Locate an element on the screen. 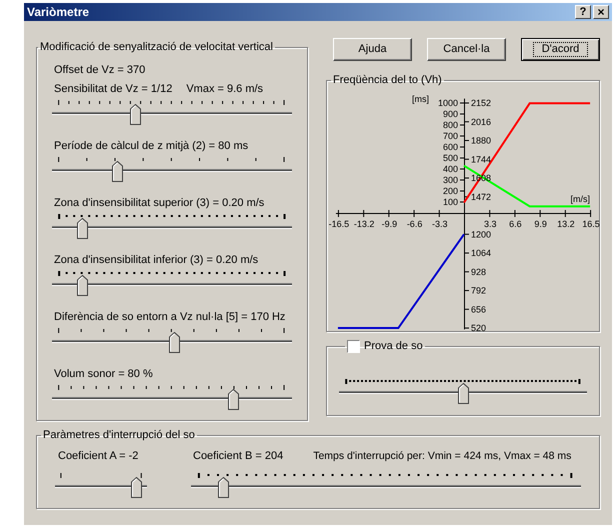  tick-label: 928 is located at coordinates (478, 271).